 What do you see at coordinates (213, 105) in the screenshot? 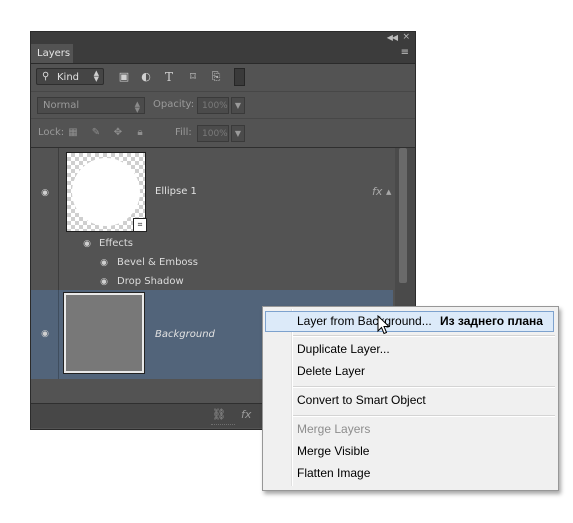
I see `opacity-field: 100%` at bounding box center [213, 105].